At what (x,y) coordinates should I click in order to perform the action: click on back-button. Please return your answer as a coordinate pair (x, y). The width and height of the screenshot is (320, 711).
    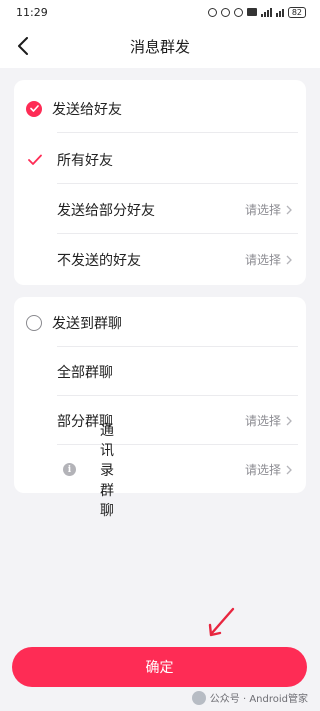
    Looking at the image, I should click on (23, 46).